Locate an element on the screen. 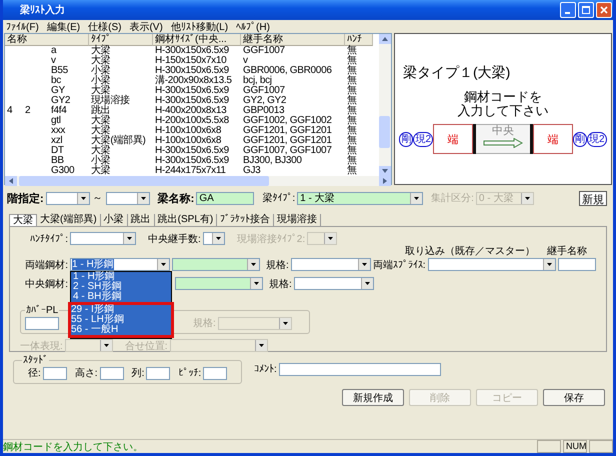  menu-item: 仕様(S) is located at coordinates (105, 27).